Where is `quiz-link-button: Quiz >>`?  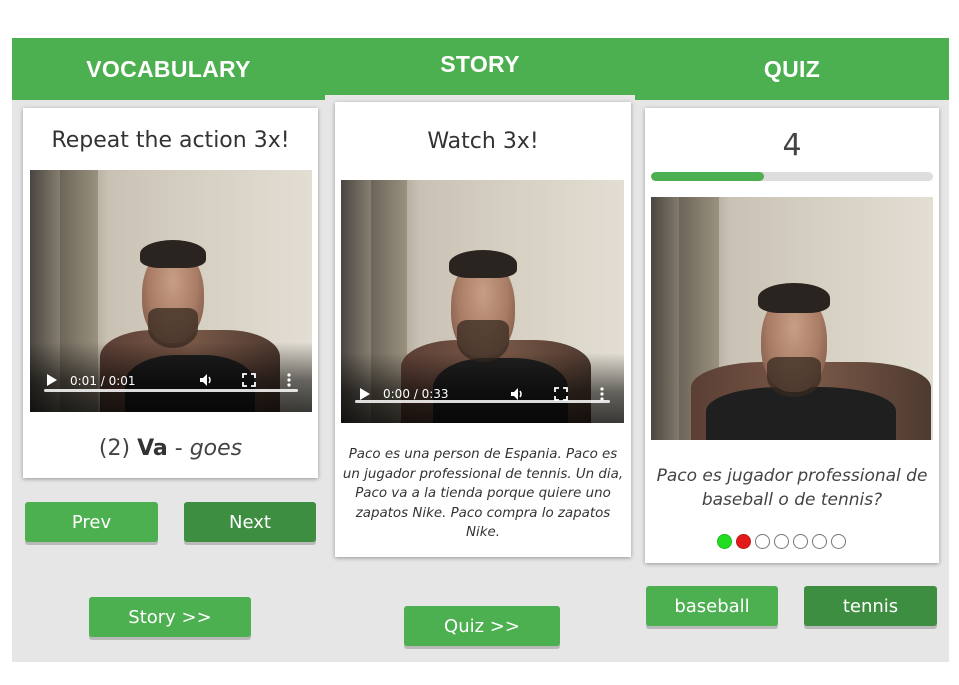 quiz-link-button: Quiz >> is located at coordinates (482, 626).